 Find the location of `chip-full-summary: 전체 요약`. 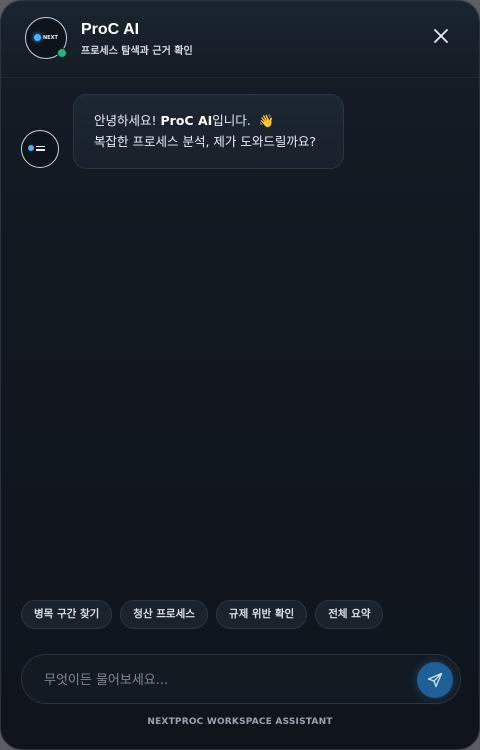

chip-full-summary: 전체 요약 is located at coordinates (349, 614).